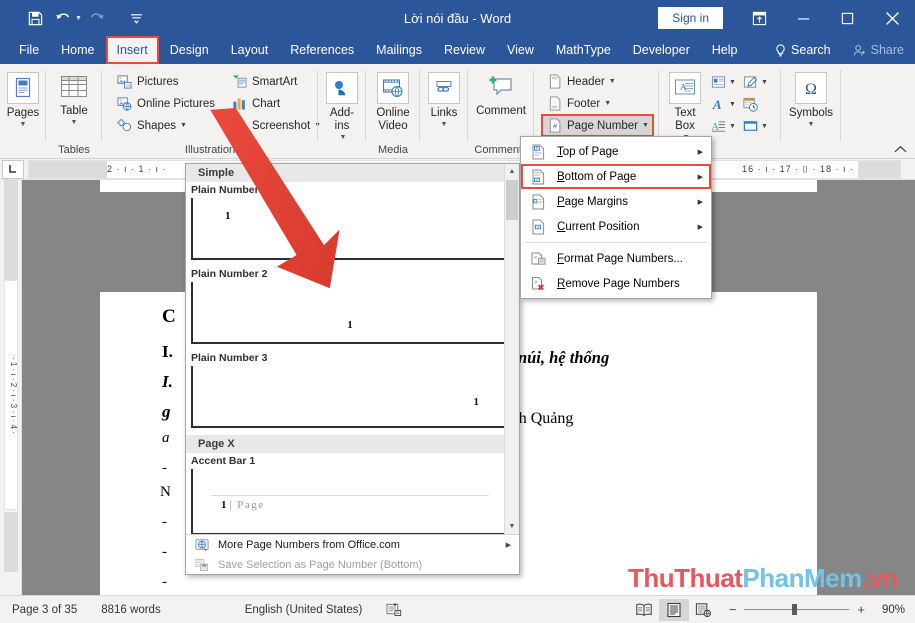 Image resolution: width=915 pixels, height=623 pixels. I want to click on smartart-button: SmartArt, so click(276, 81).